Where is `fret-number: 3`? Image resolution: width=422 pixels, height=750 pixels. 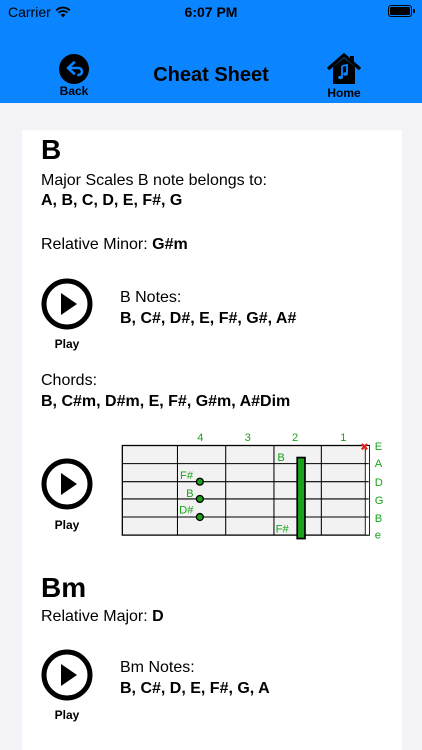 fret-number: 3 is located at coordinates (248, 438).